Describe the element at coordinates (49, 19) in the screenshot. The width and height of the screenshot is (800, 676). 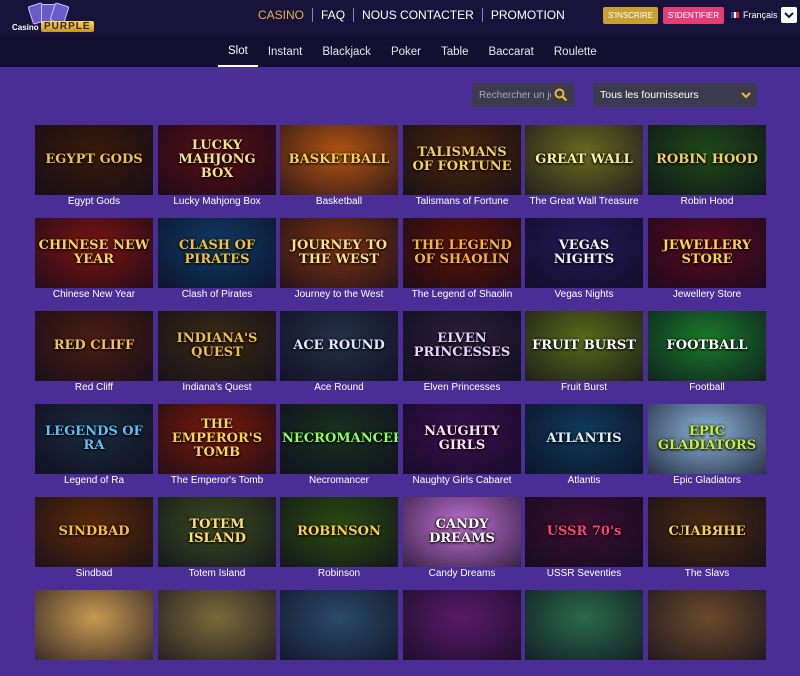
I see `casino-logo: Casino PURPLE` at that location.